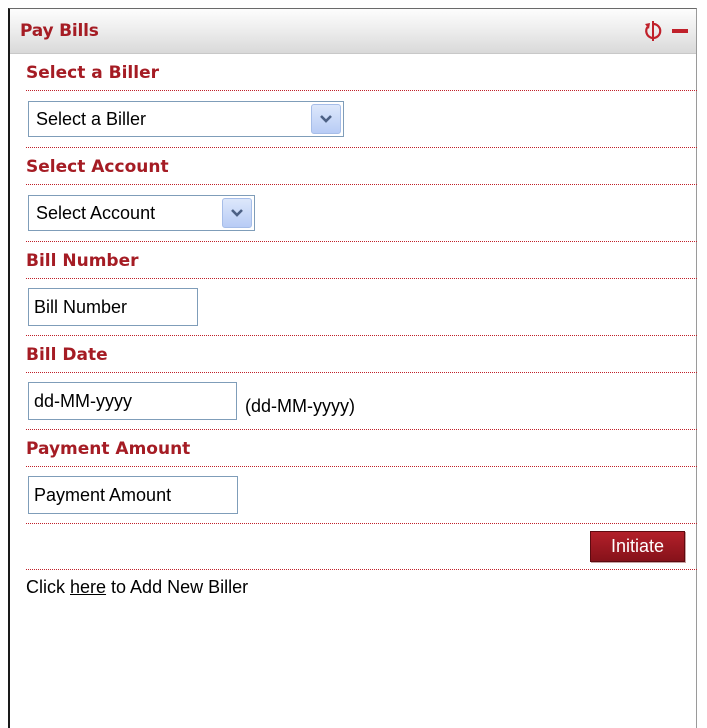 The height and width of the screenshot is (728, 707). What do you see at coordinates (59, 31) in the screenshot?
I see `widget-title: Pay Bills` at bounding box center [59, 31].